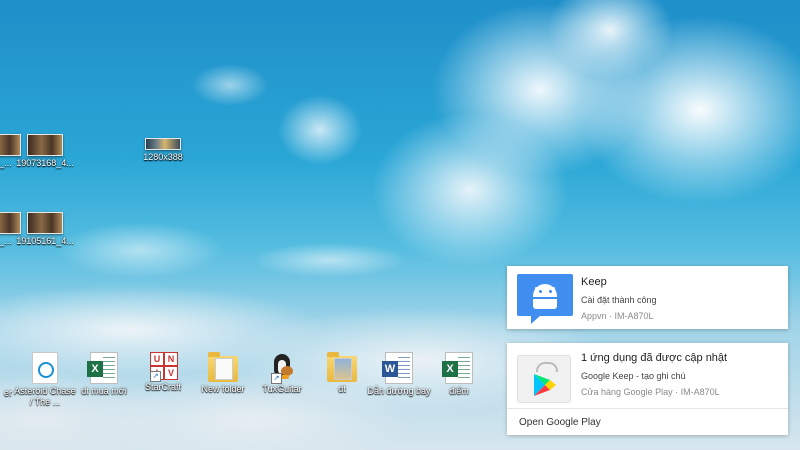 This screenshot has height=450, width=800. Describe the element at coordinates (45, 368) in the screenshot. I see `asteroid-file-icon` at that location.